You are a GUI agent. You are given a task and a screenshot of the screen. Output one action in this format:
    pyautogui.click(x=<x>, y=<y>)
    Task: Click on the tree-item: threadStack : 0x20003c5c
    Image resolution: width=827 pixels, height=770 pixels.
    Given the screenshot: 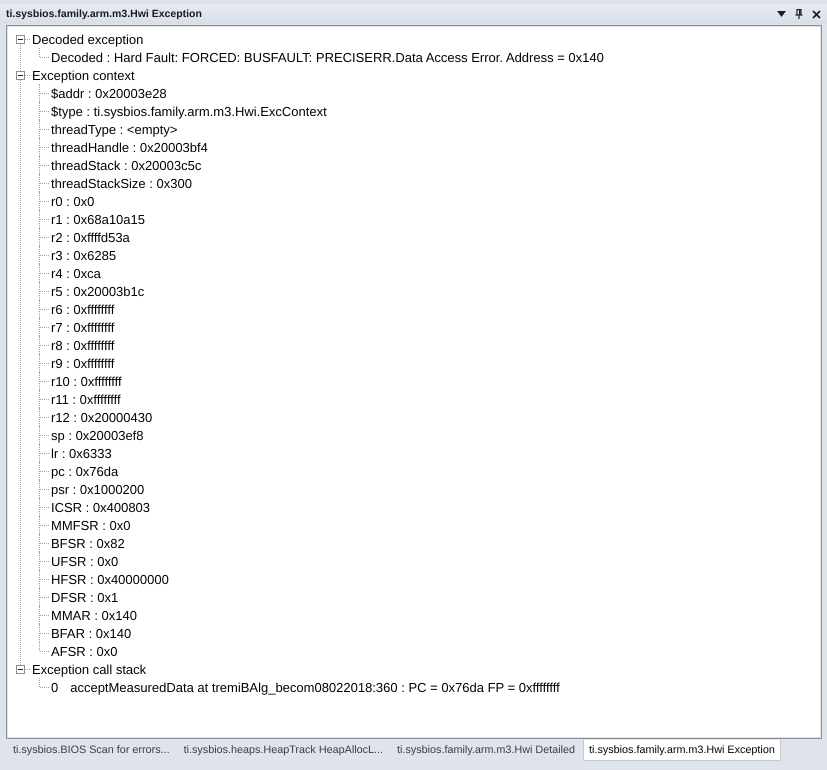 What is the action you would take?
    pyautogui.click(x=126, y=165)
    